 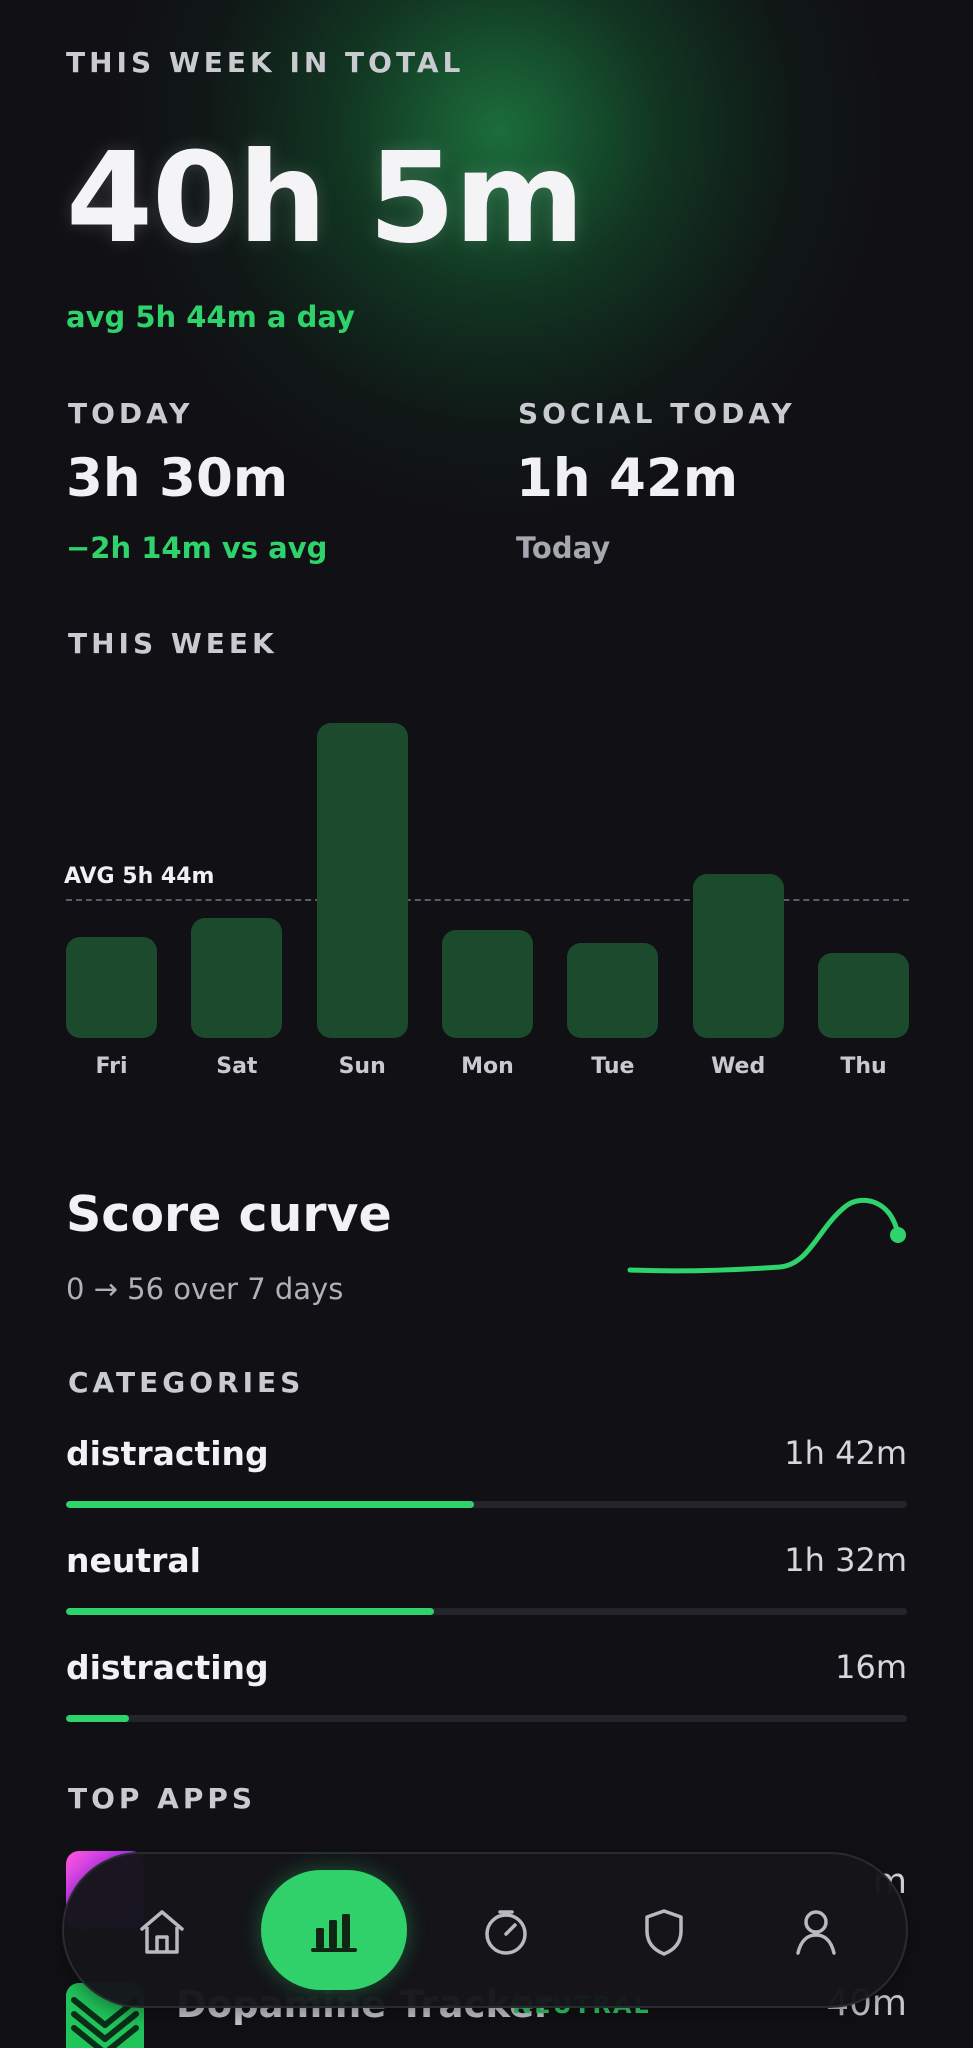 I want to click on bottom-navigation, so click(x=485, y=1930).